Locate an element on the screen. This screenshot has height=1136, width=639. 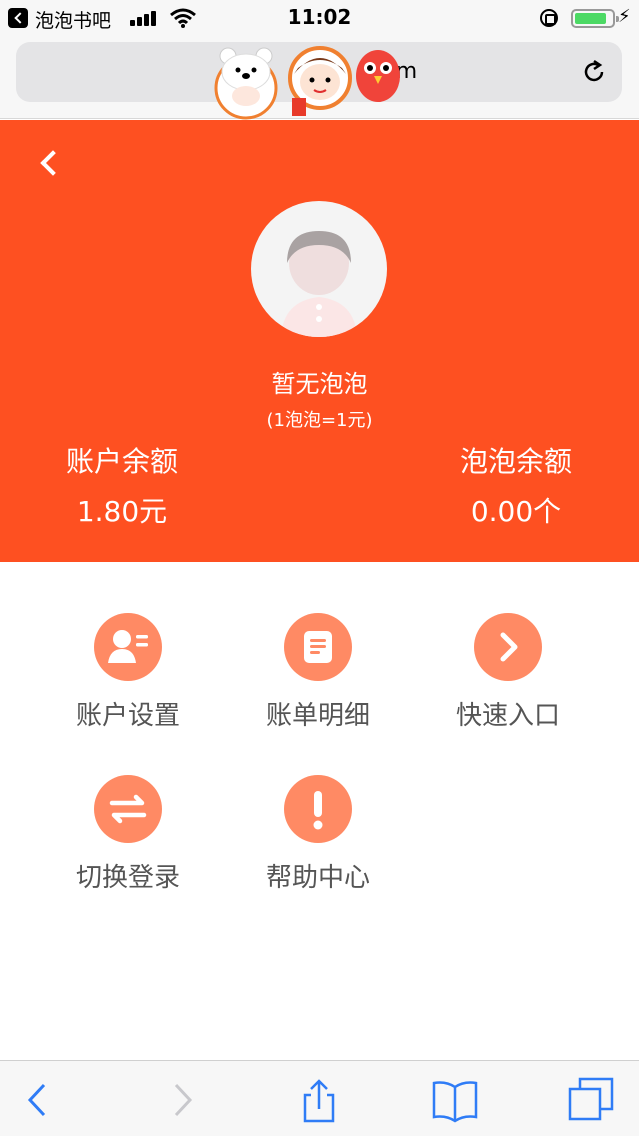
tabs-icon is located at coordinates (591, 1100).